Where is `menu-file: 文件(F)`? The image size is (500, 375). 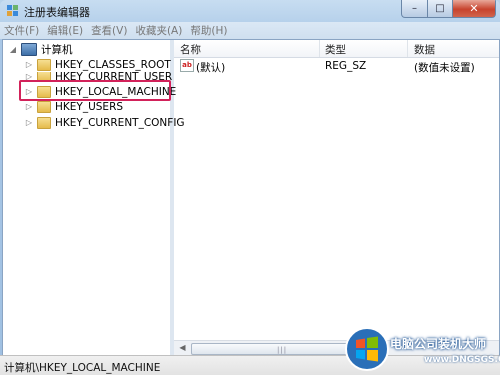
menu-file: 文件(F) is located at coordinates (21, 30).